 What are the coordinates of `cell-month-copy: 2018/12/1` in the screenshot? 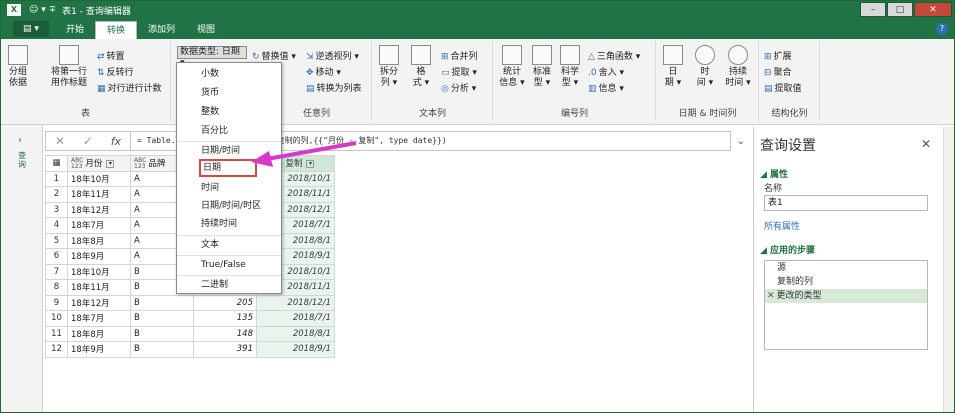 It's located at (295, 302).